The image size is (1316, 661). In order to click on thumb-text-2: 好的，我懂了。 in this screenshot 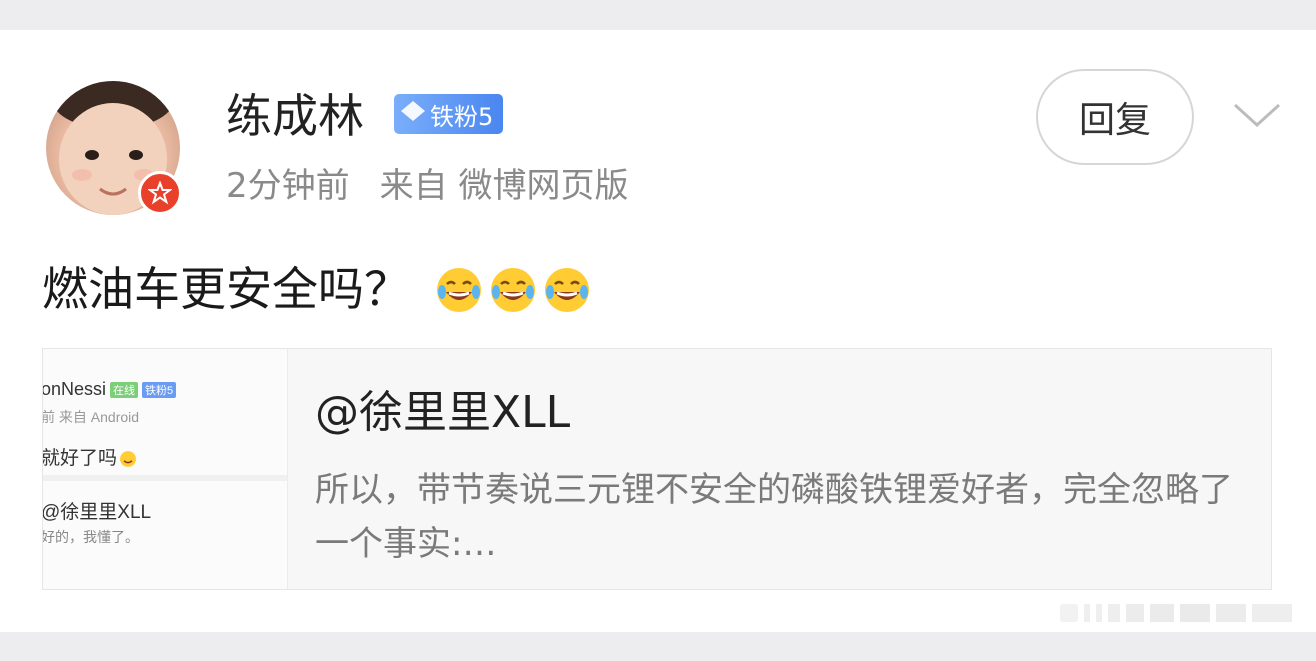, I will do `click(91, 537)`.